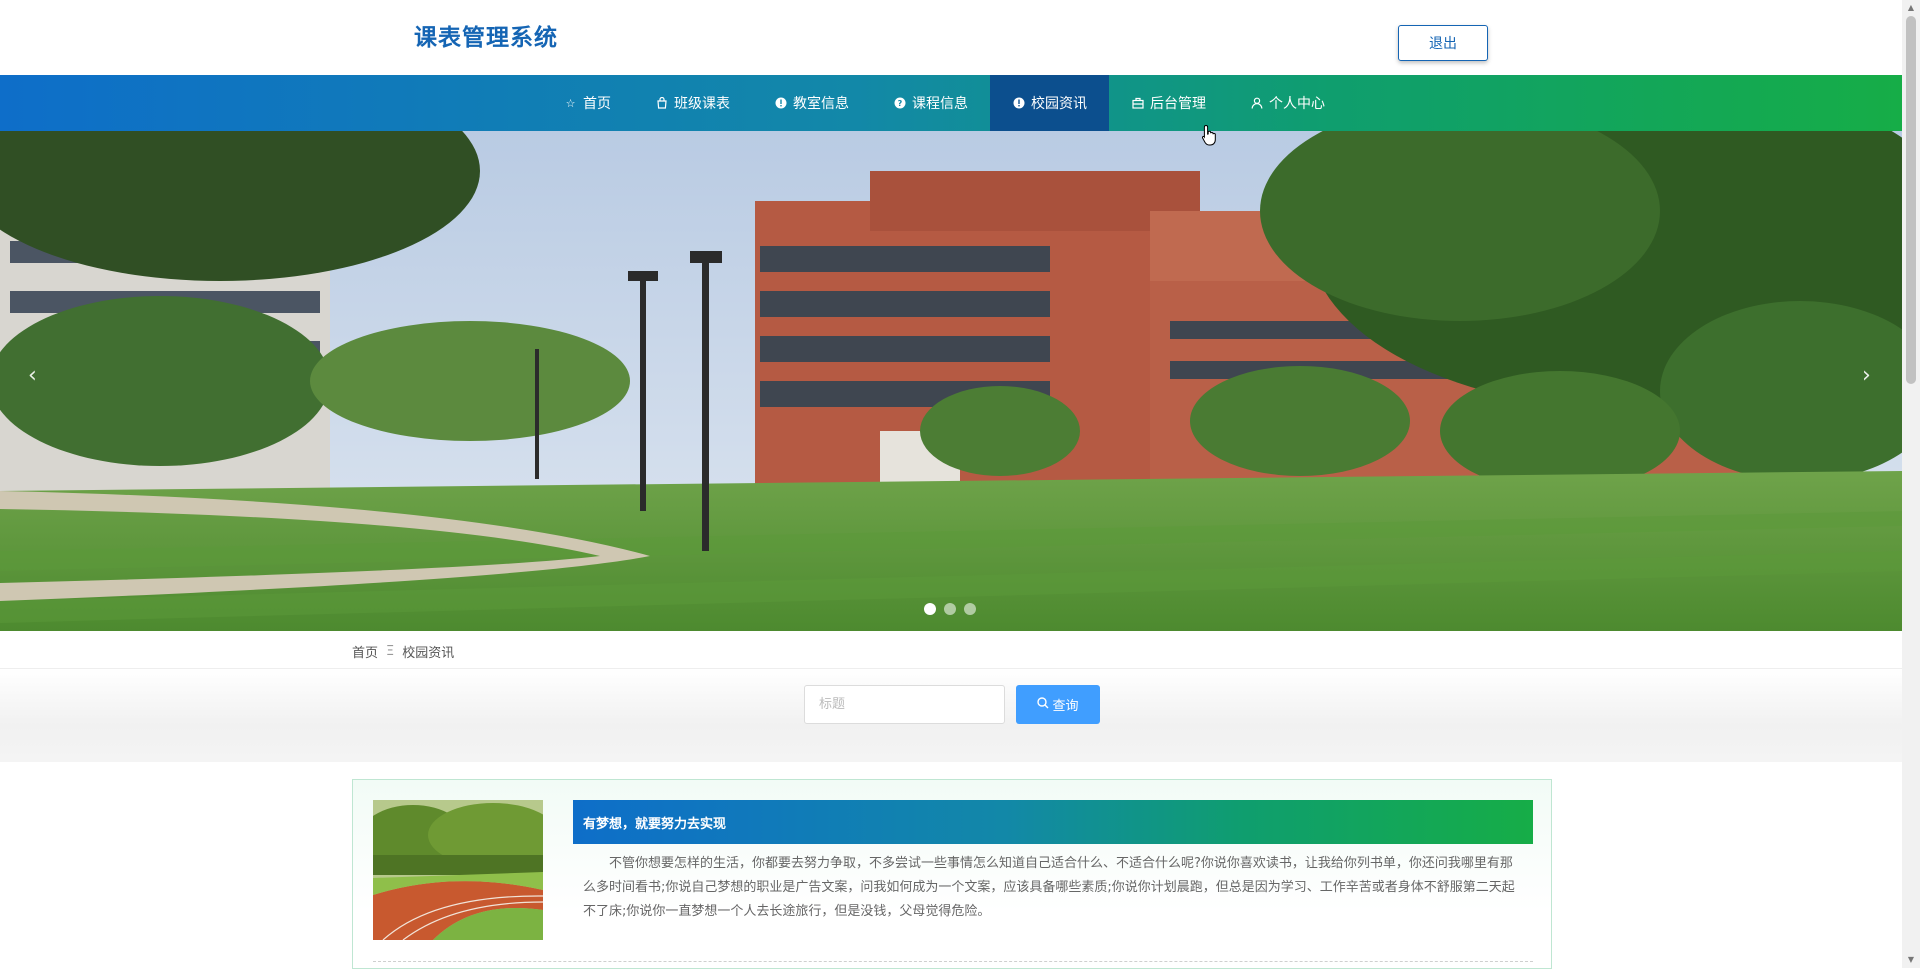 The width and height of the screenshot is (1920, 969). Describe the element at coordinates (1911, 200) in the screenshot. I see `scrollbar-thumb` at that location.